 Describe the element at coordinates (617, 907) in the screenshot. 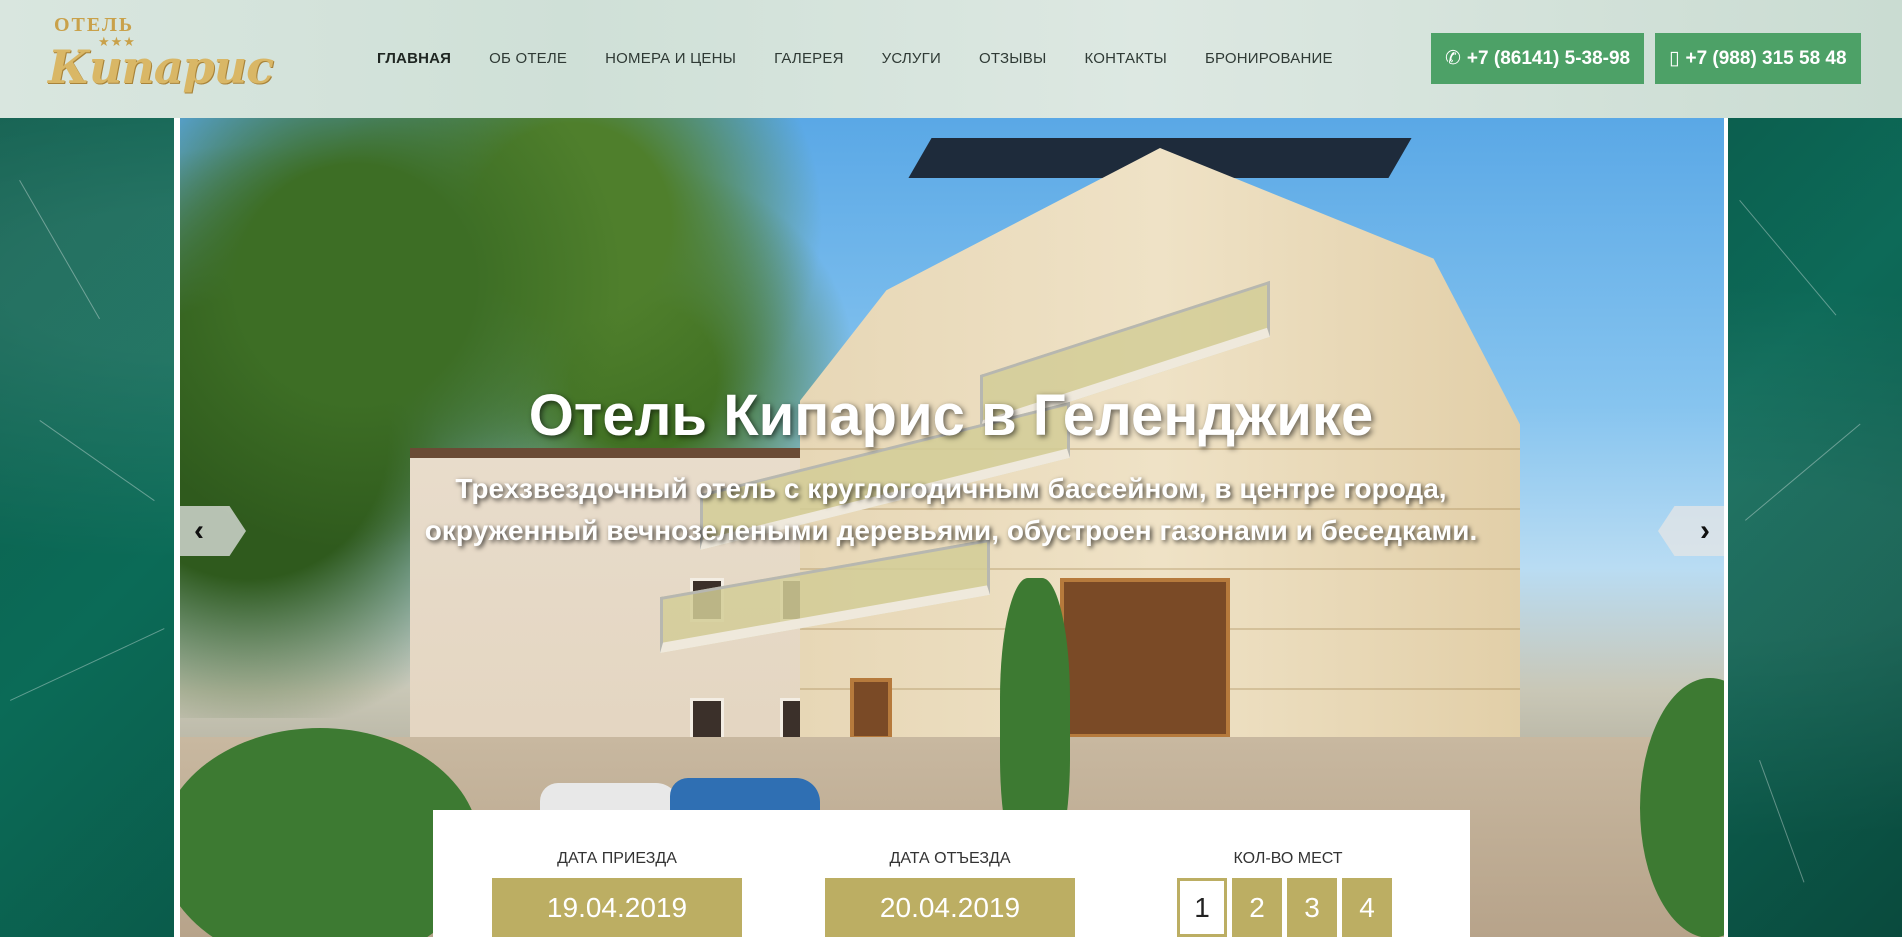

I see `arrival-date-field: 19.04.2019` at that location.